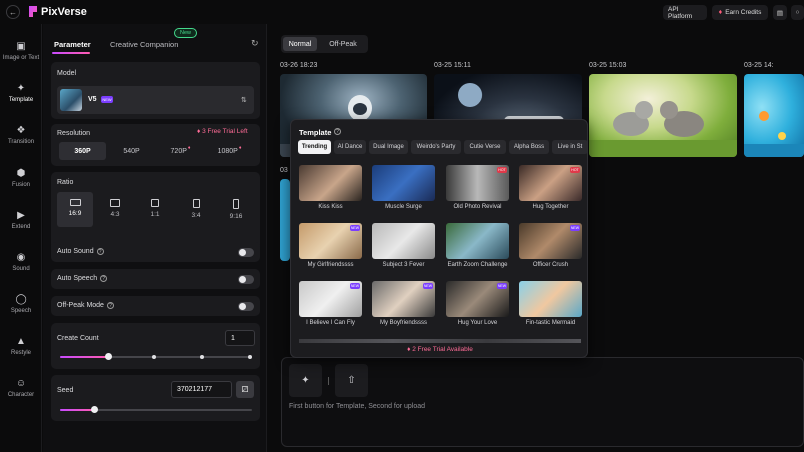  Describe the element at coordinates (82, 151) in the screenshot. I see `resolution-360p: 360P` at that location.